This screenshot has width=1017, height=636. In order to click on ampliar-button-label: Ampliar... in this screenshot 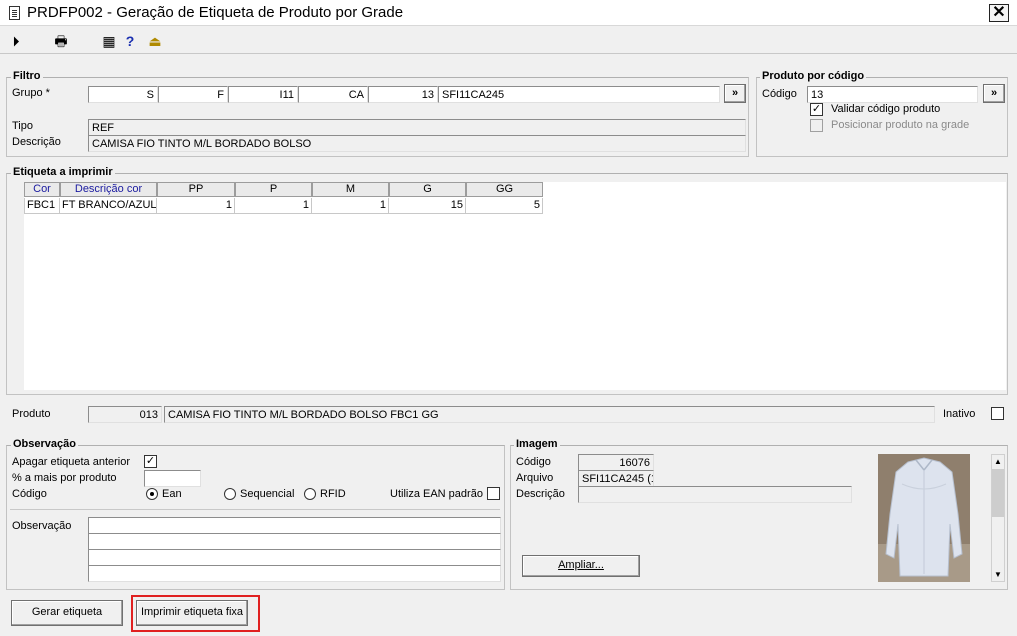, I will do `click(581, 565)`.